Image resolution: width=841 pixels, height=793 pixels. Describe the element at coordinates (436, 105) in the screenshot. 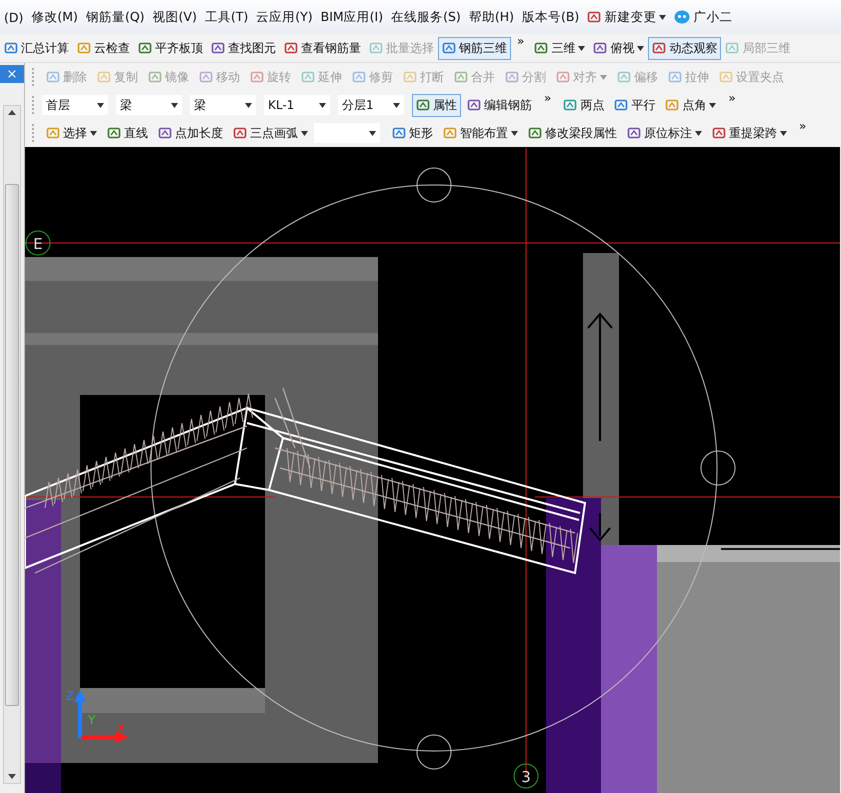

I see `toolbar-button: 属性` at that location.